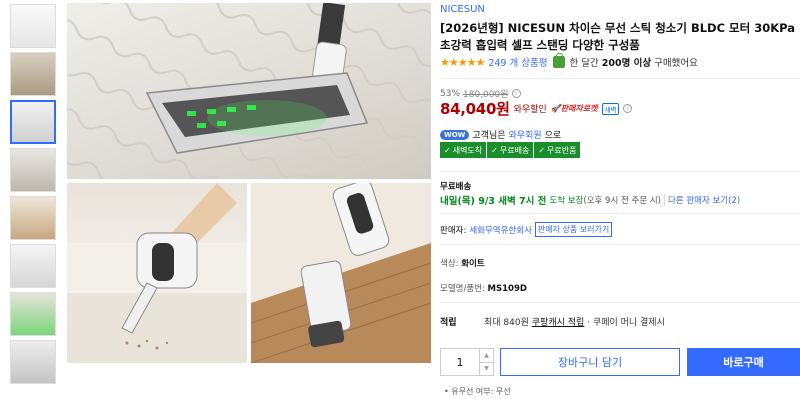 The image size is (800, 399). Describe the element at coordinates (517, 62) in the screenshot. I see `review-count-link: 249 개 상품평` at that location.